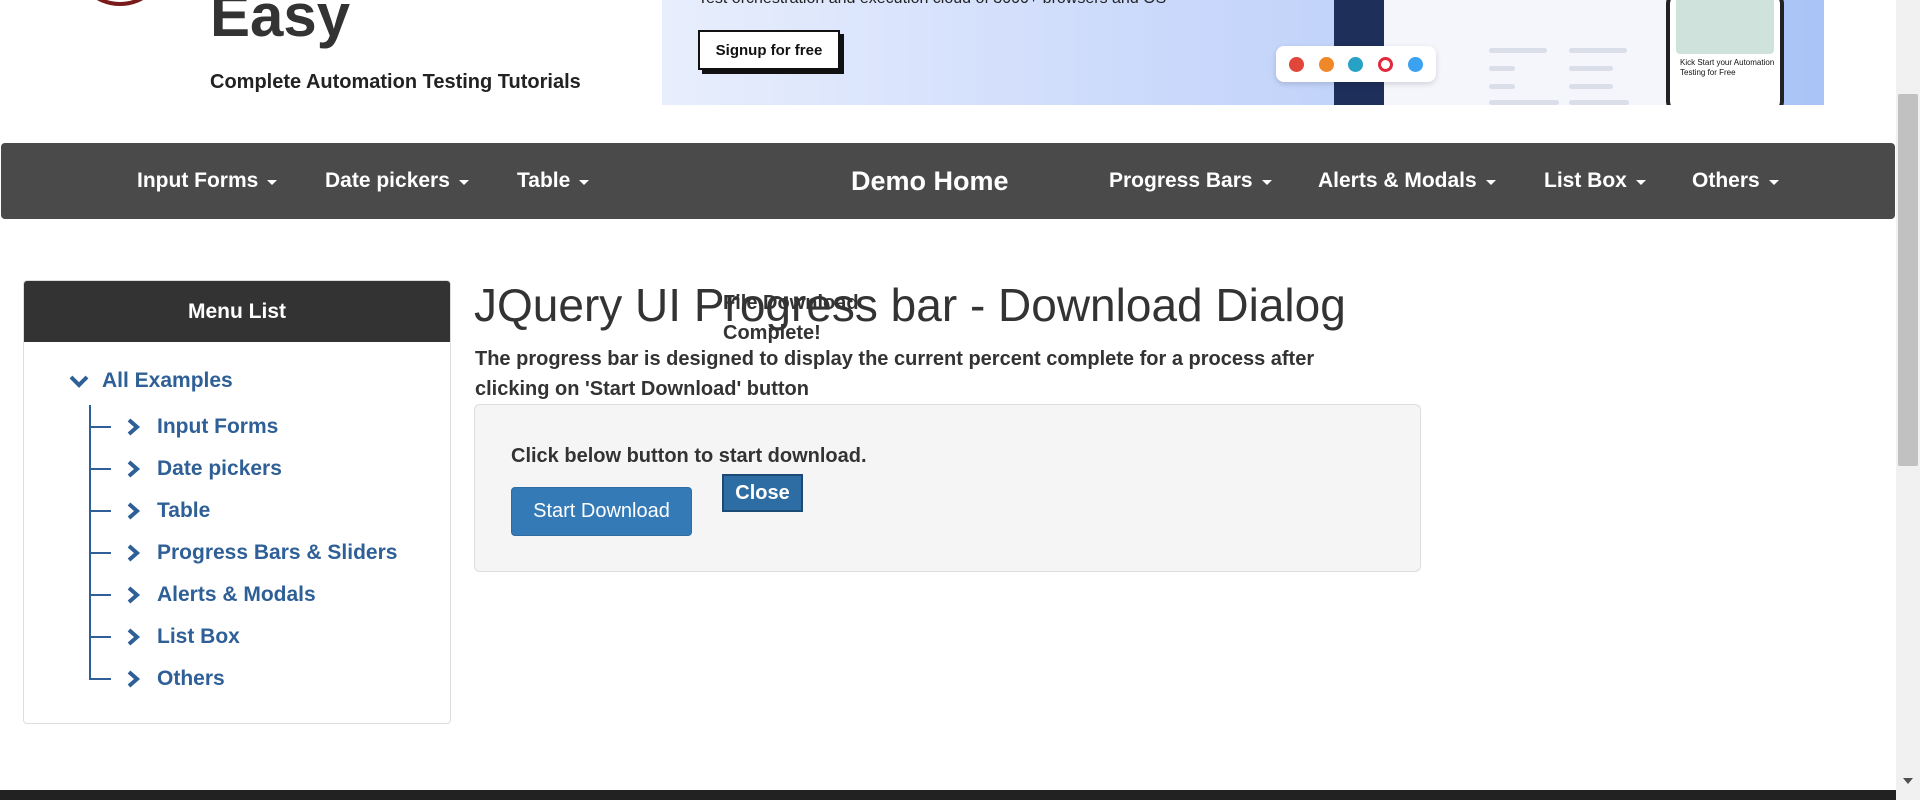  Describe the element at coordinates (1725, 27) in the screenshot. I see `phone-screen` at that location.